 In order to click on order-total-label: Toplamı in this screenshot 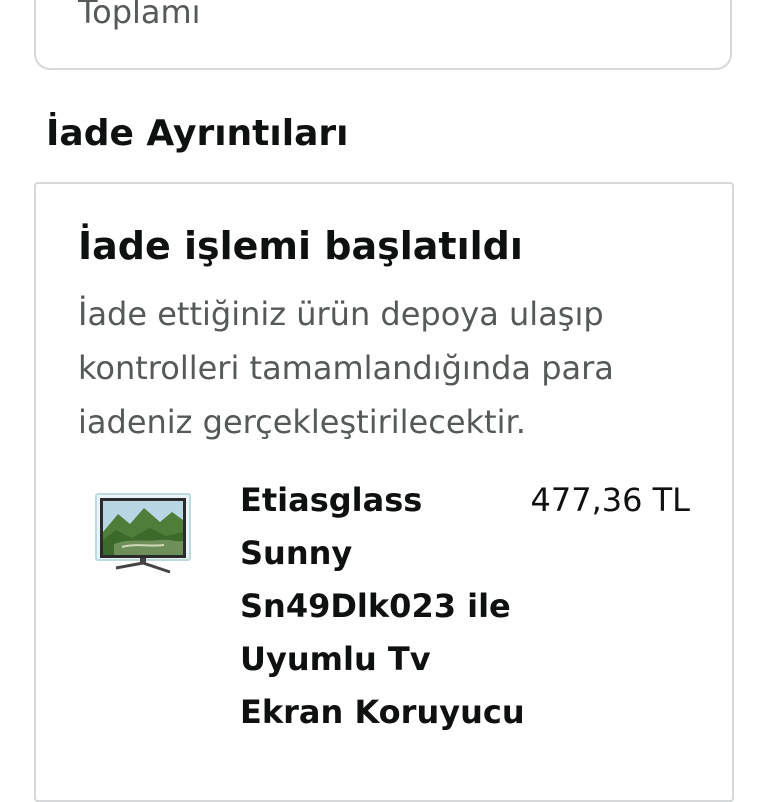, I will do `click(139, 15)`.